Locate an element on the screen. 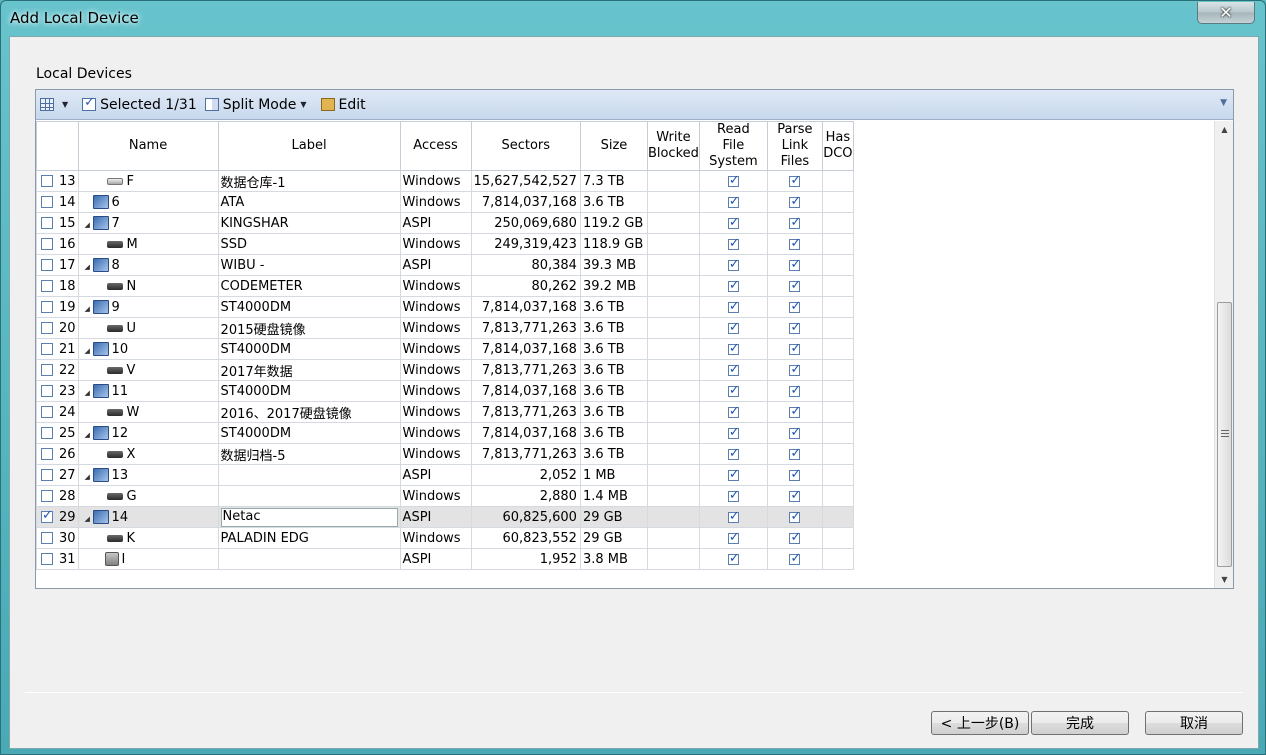 This screenshot has height=755, width=1266. index-cell: 19 is located at coordinates (57, 307).